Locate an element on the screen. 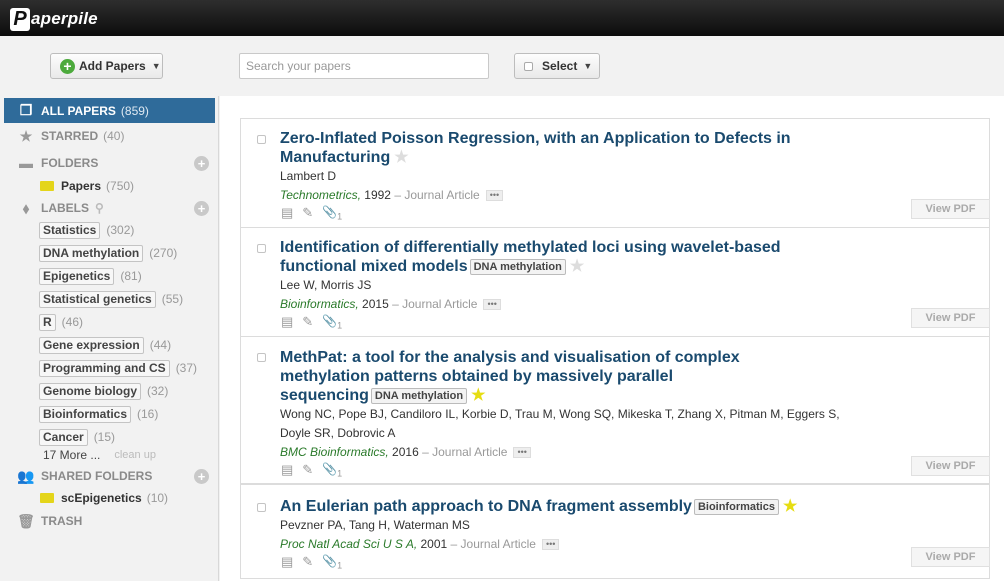 The width and height of the screenshot is (1004, 581). journal-name: Bioinformatics, is located at coordinates (319, 304).